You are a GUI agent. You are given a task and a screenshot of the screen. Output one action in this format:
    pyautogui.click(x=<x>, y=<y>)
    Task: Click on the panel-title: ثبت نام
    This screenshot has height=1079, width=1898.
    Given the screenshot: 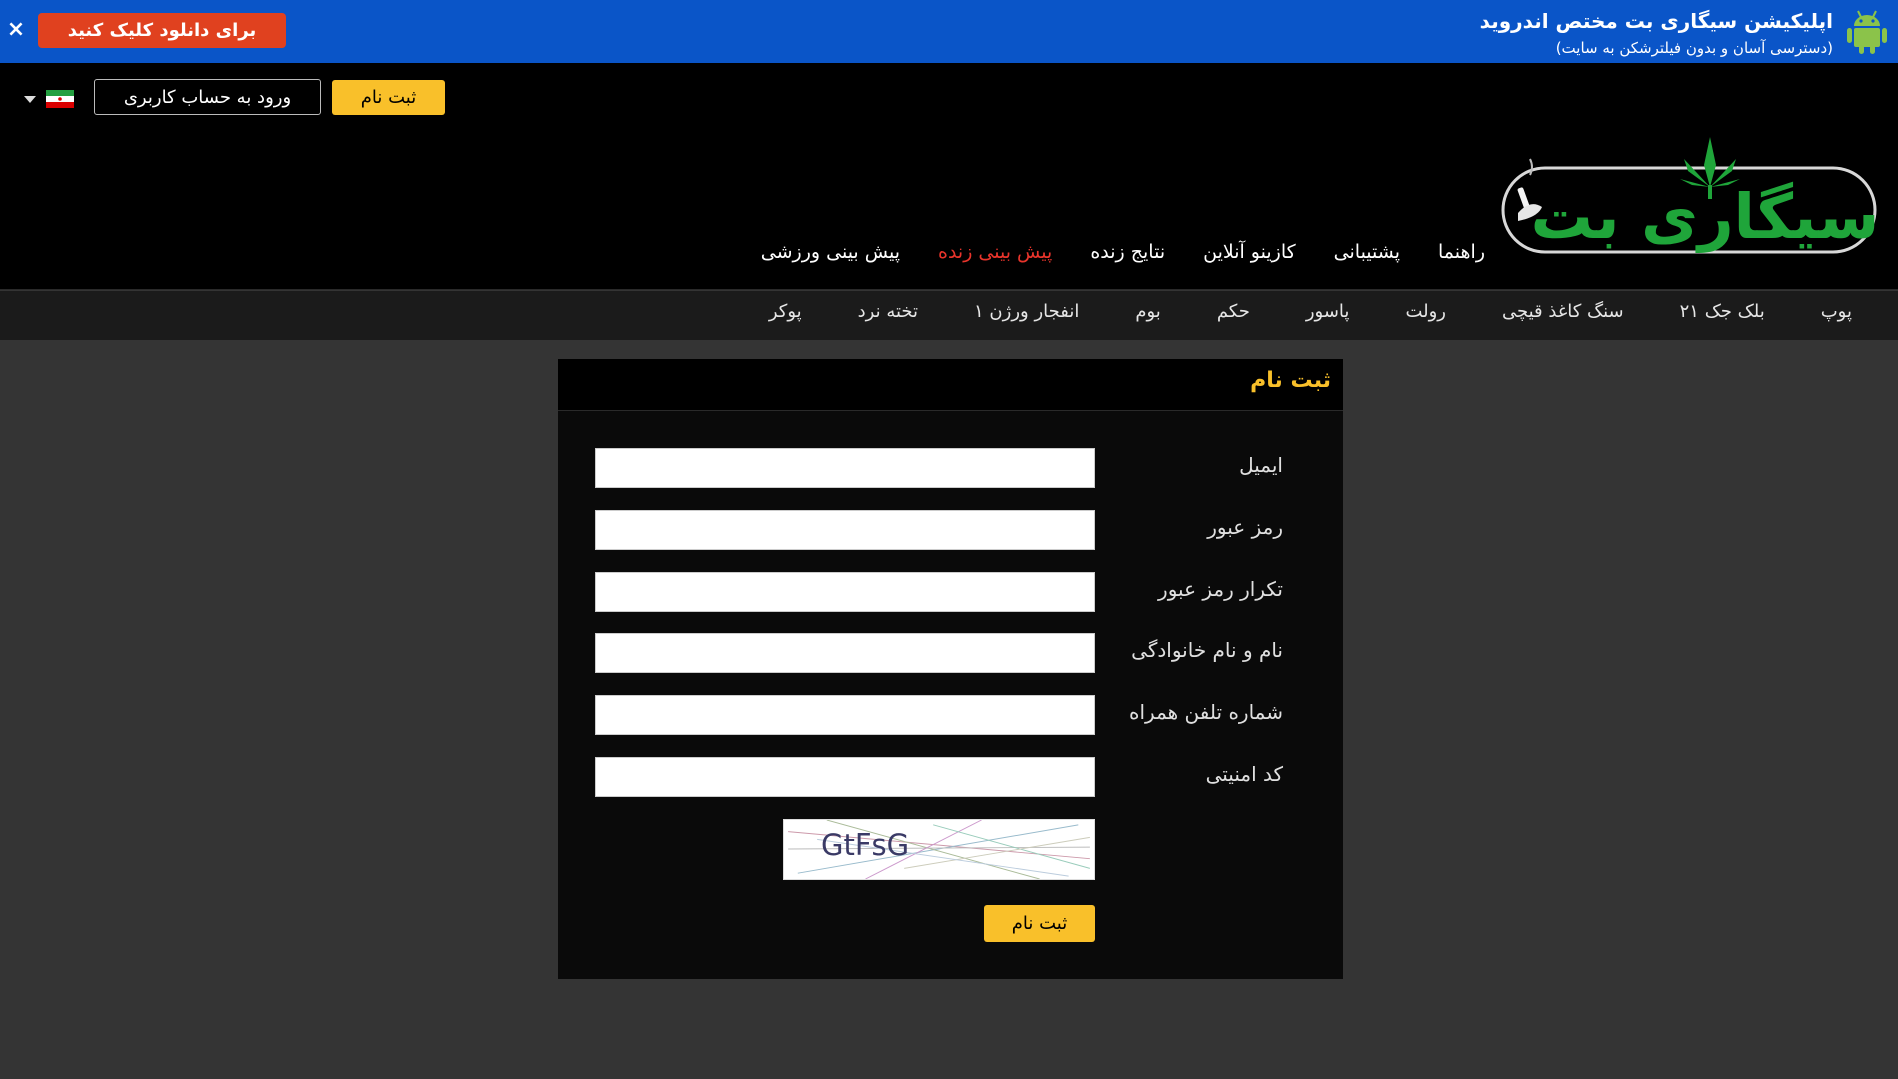 What is the action you would take?
    pyautogui.click(x=1290, y=380)
    